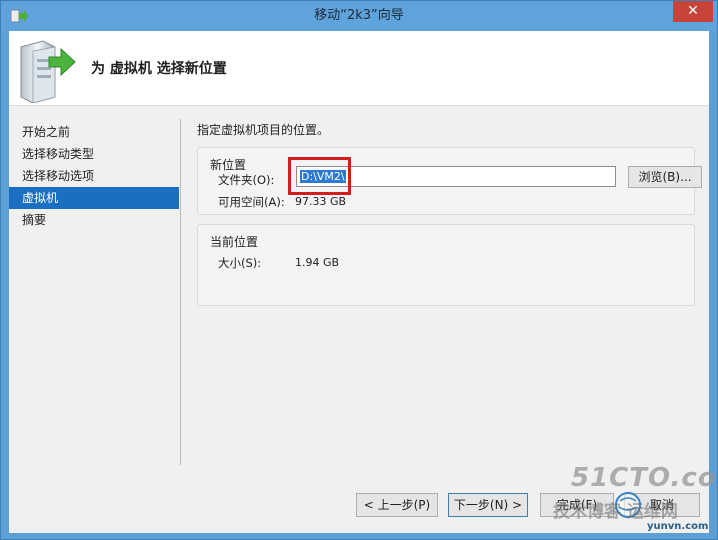 This screenshot has width=718, height=540. What do you see at coordinates (488, 505) in the screenshot?
I see `next-button: 下一步(N) >` at bounding box center [488, 505].